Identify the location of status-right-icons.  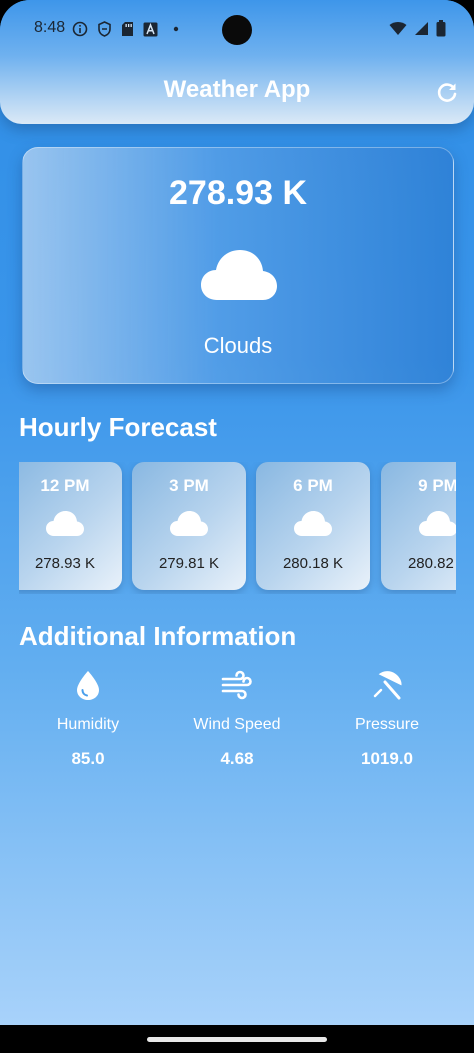
(417, 28).